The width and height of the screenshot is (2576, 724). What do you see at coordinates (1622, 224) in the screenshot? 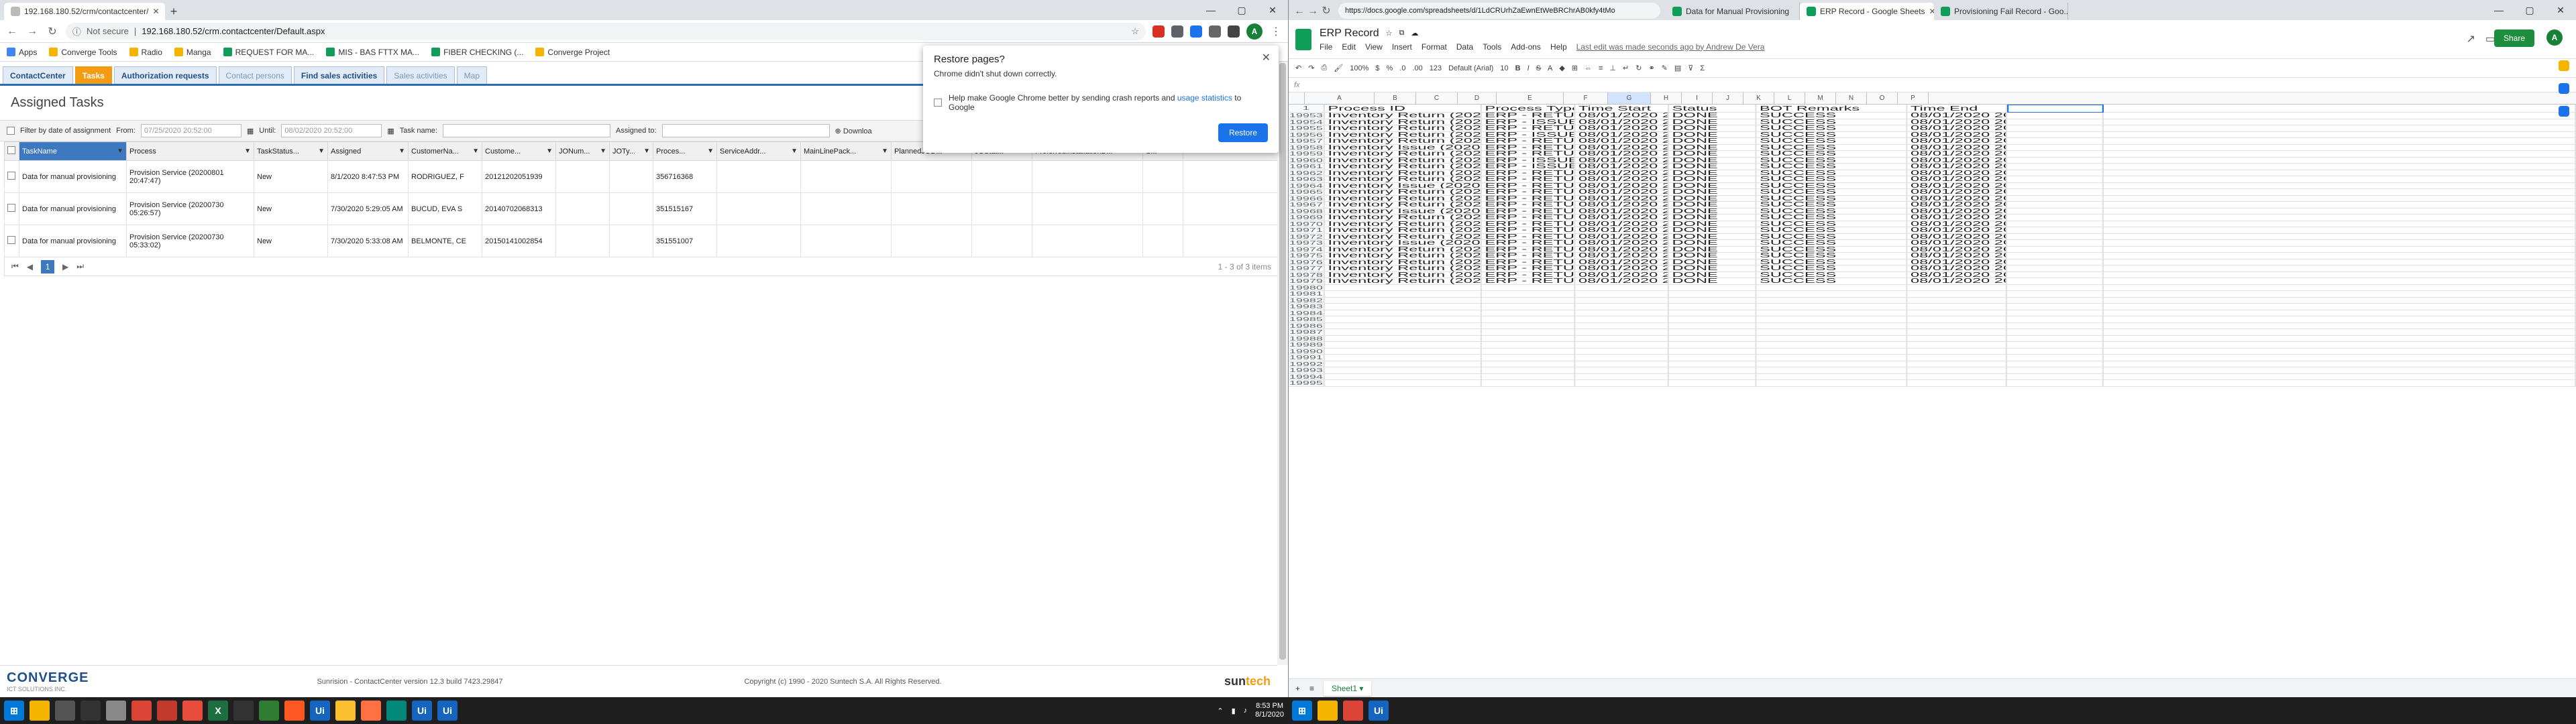
I see `cell: 08/01/2020 20:47:11` at bounding box center [1622, 224].